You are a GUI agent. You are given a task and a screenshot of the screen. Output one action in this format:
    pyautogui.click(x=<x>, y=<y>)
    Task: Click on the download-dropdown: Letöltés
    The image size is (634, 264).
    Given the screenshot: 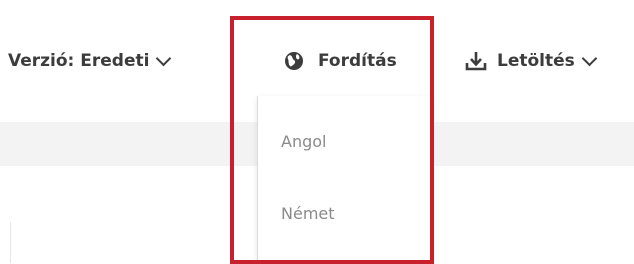 What is the action you would take?
    pyautogui.click(x=531, y=61)
    